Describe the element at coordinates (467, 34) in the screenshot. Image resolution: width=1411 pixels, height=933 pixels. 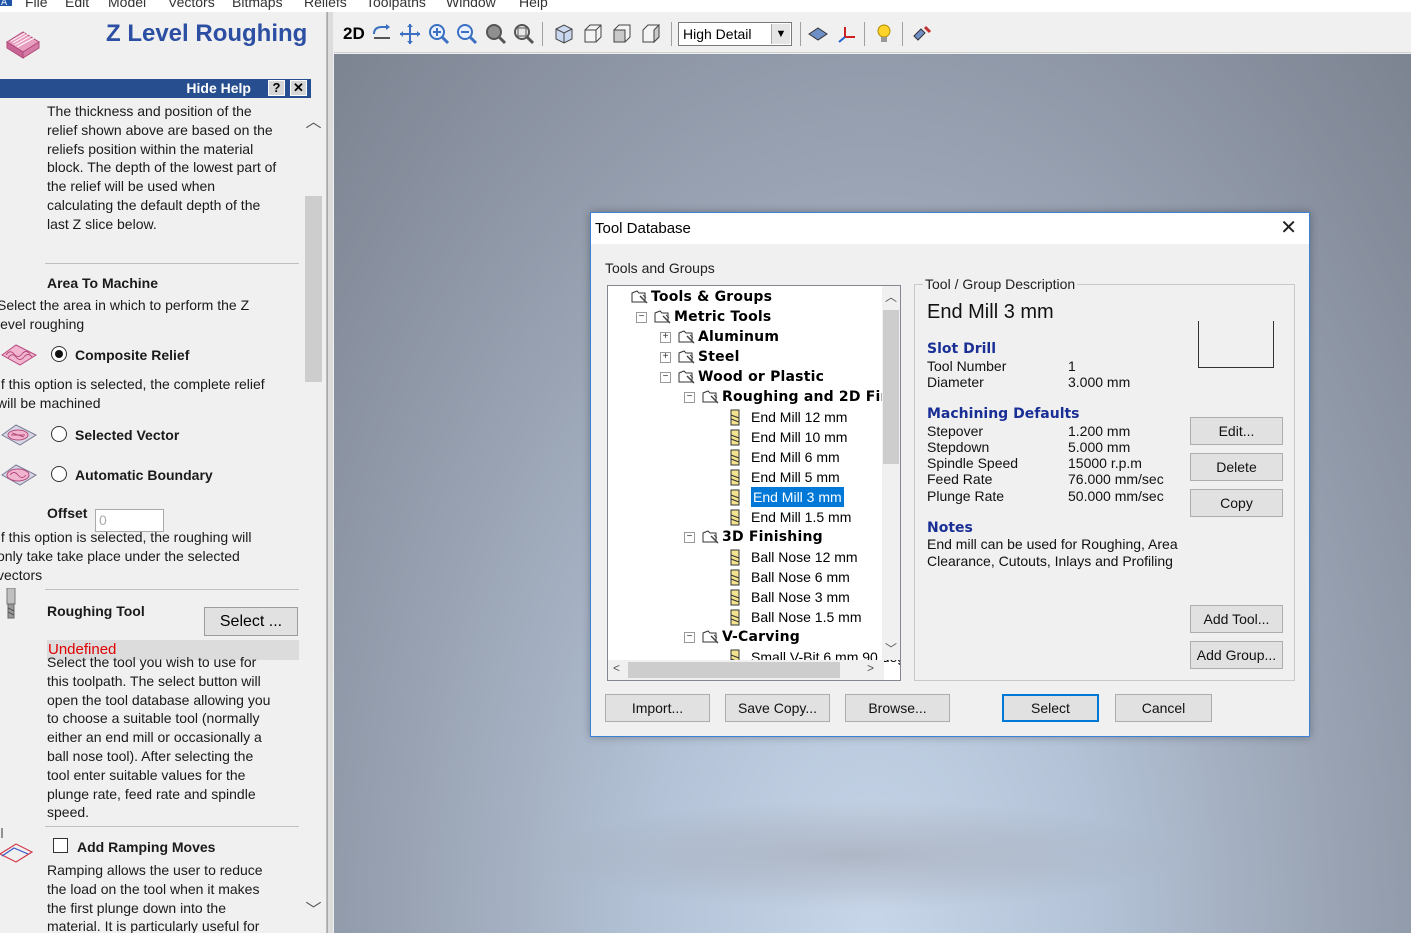
I see `zoom-out-icon` at that location.